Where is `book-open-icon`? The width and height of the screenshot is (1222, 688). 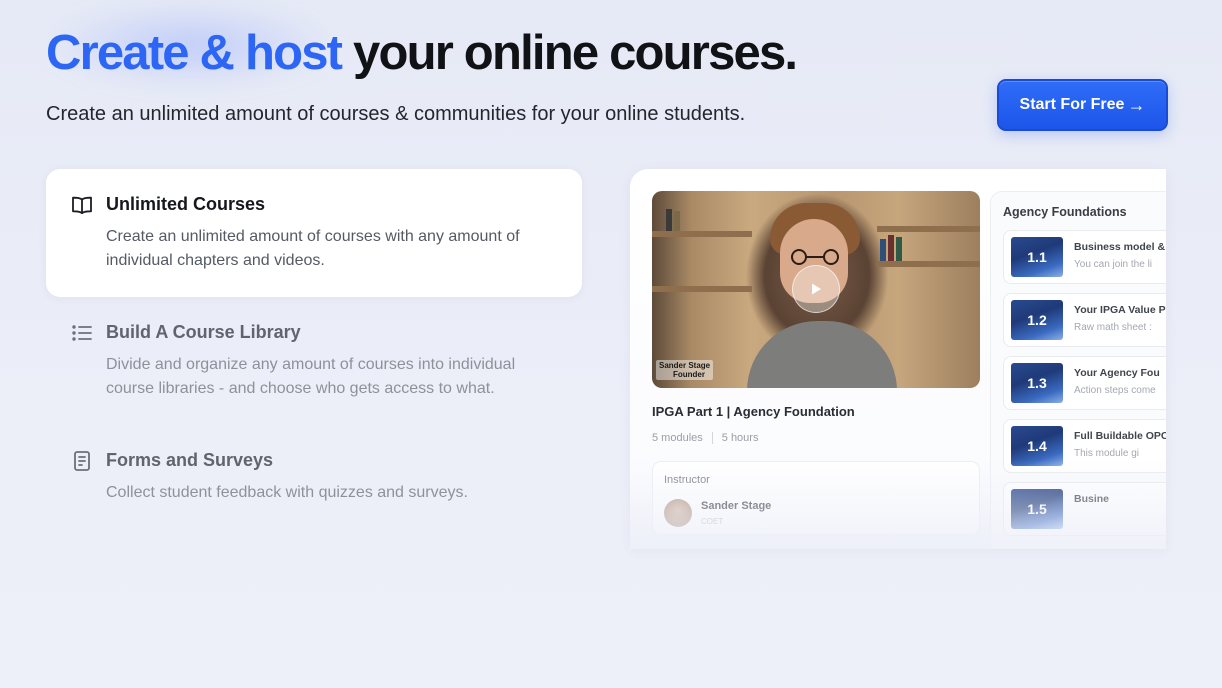 book-open-icon is located at coordinates (82, 205).